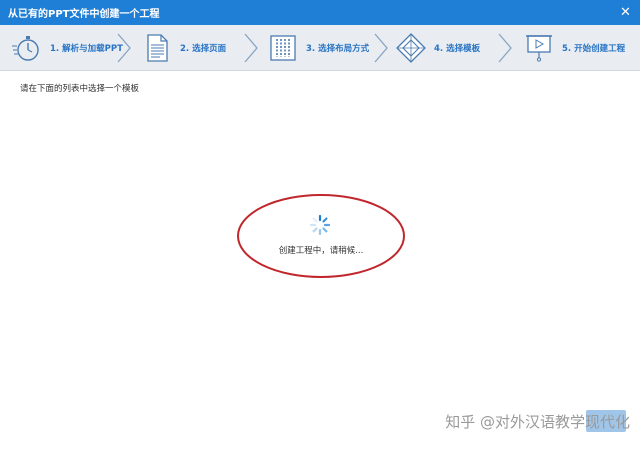 The height and width of the screenshot is (450, 640). What do you see at coordinates (27, 48) in the screenshot?
I see `stopwatch-icon` at bounding box center [27, 48].